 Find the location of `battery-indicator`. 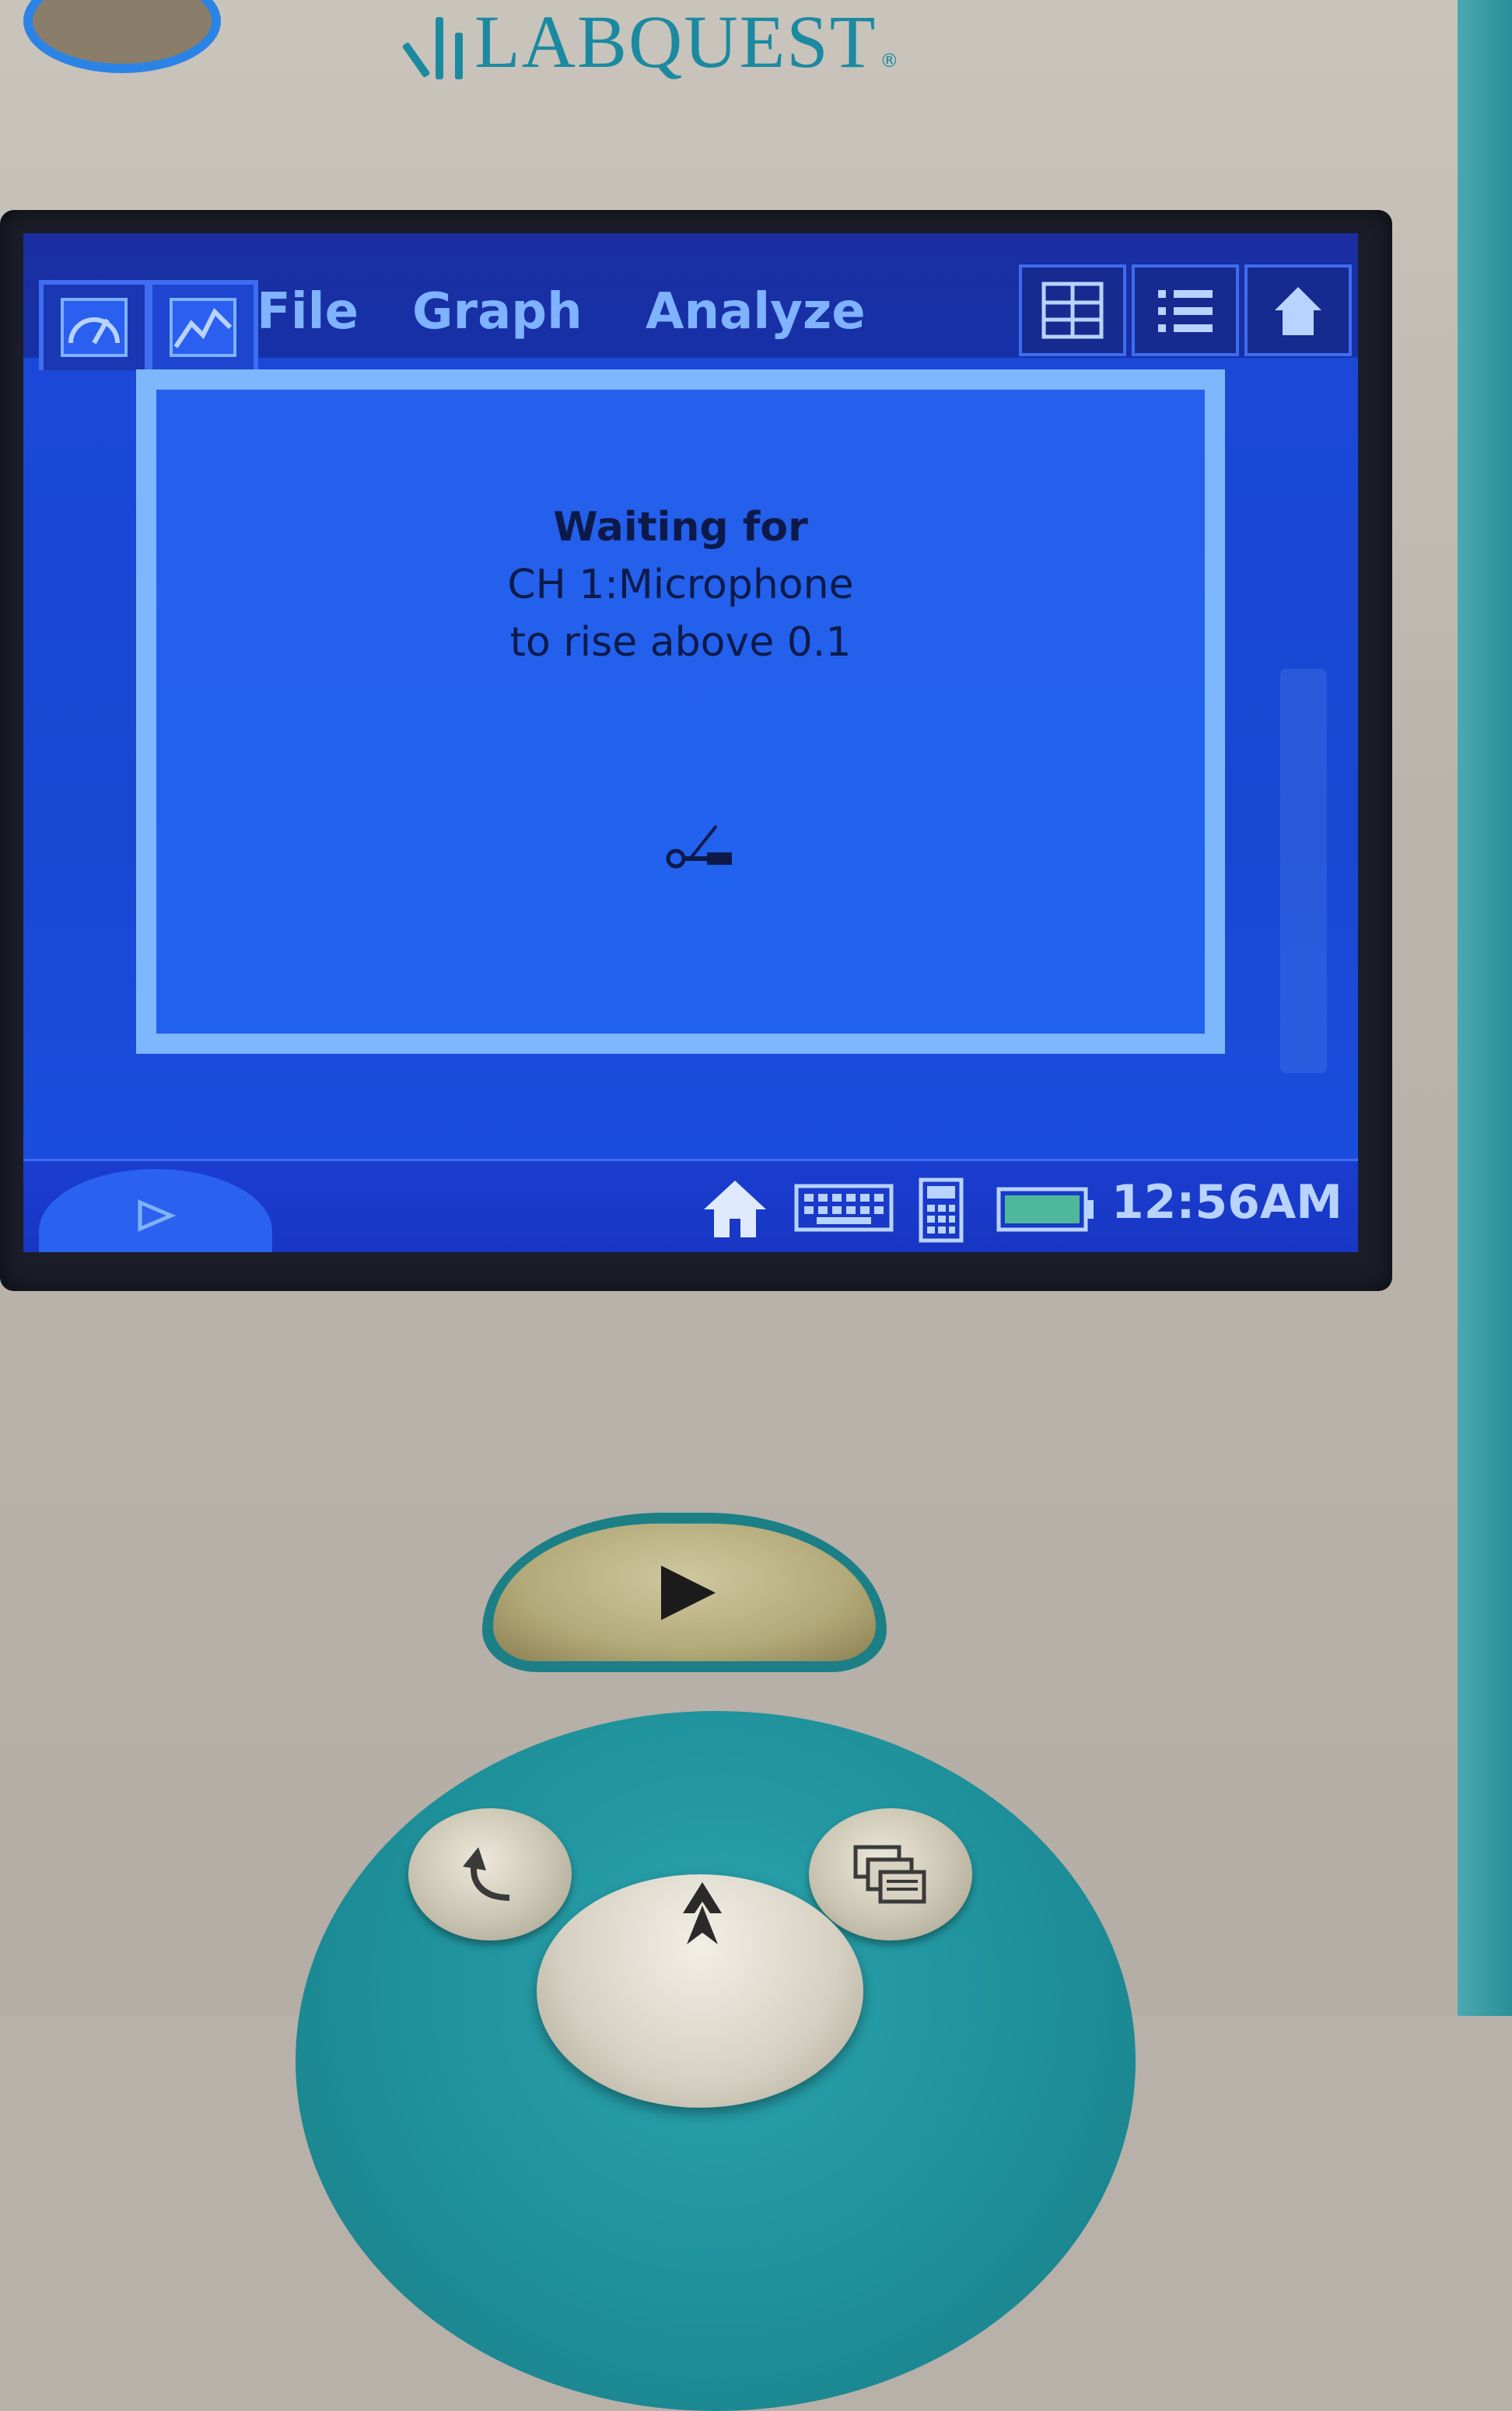

battery-indicator is located at coordinates (1046, 1210).